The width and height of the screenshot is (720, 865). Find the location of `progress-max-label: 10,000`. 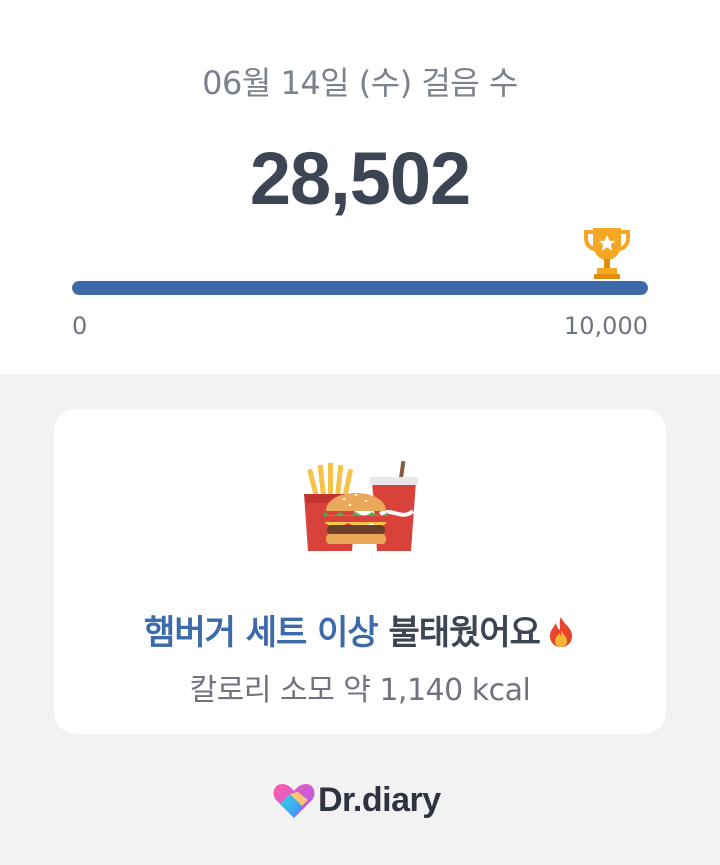

progress-max-label: 10,000 is located at coordinates (606, 326).